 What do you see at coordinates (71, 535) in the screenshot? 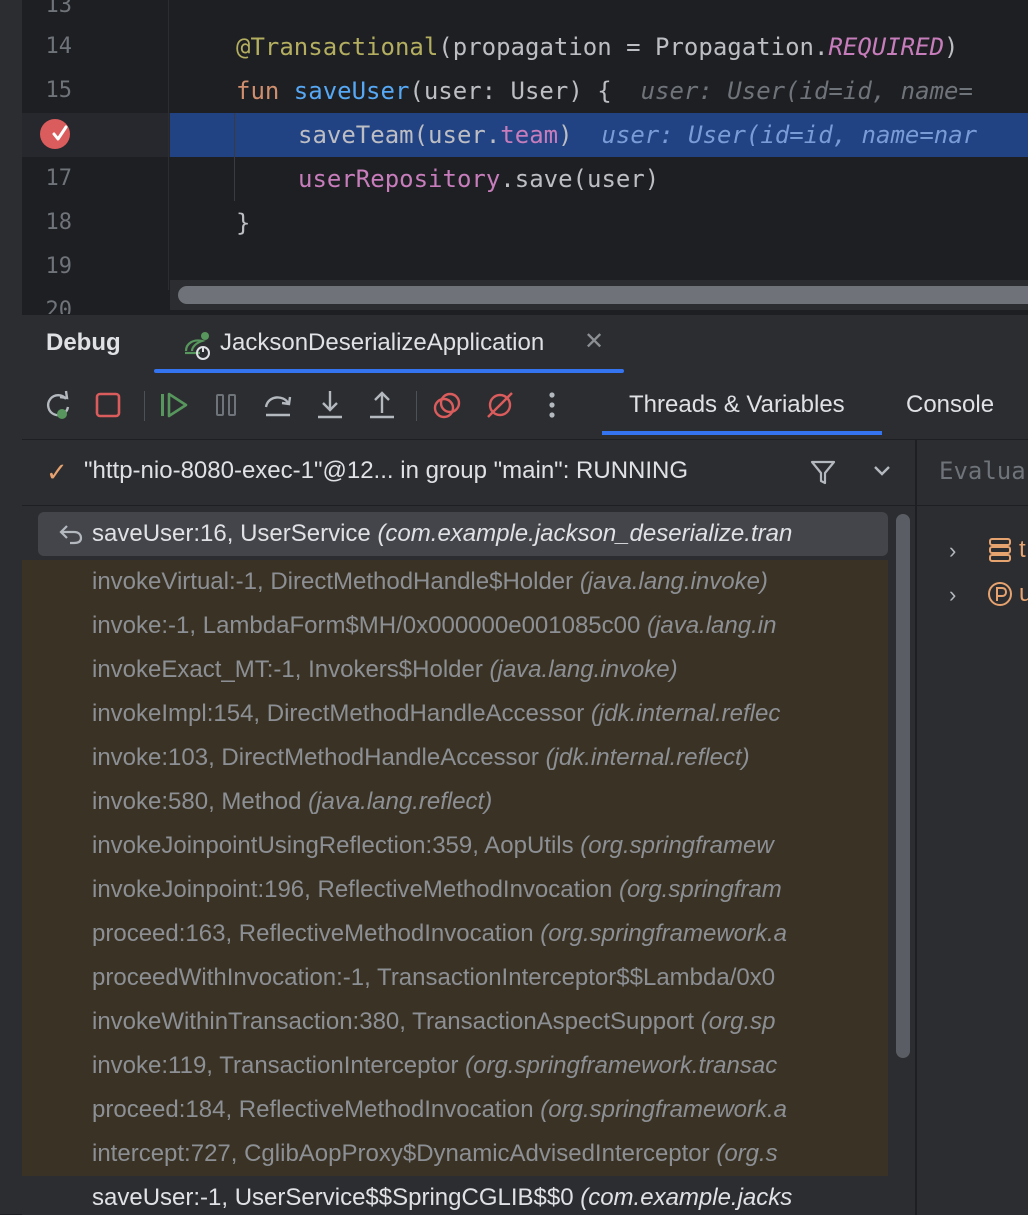
I see `return-arrow-icon` at bounding box center [71, 535].